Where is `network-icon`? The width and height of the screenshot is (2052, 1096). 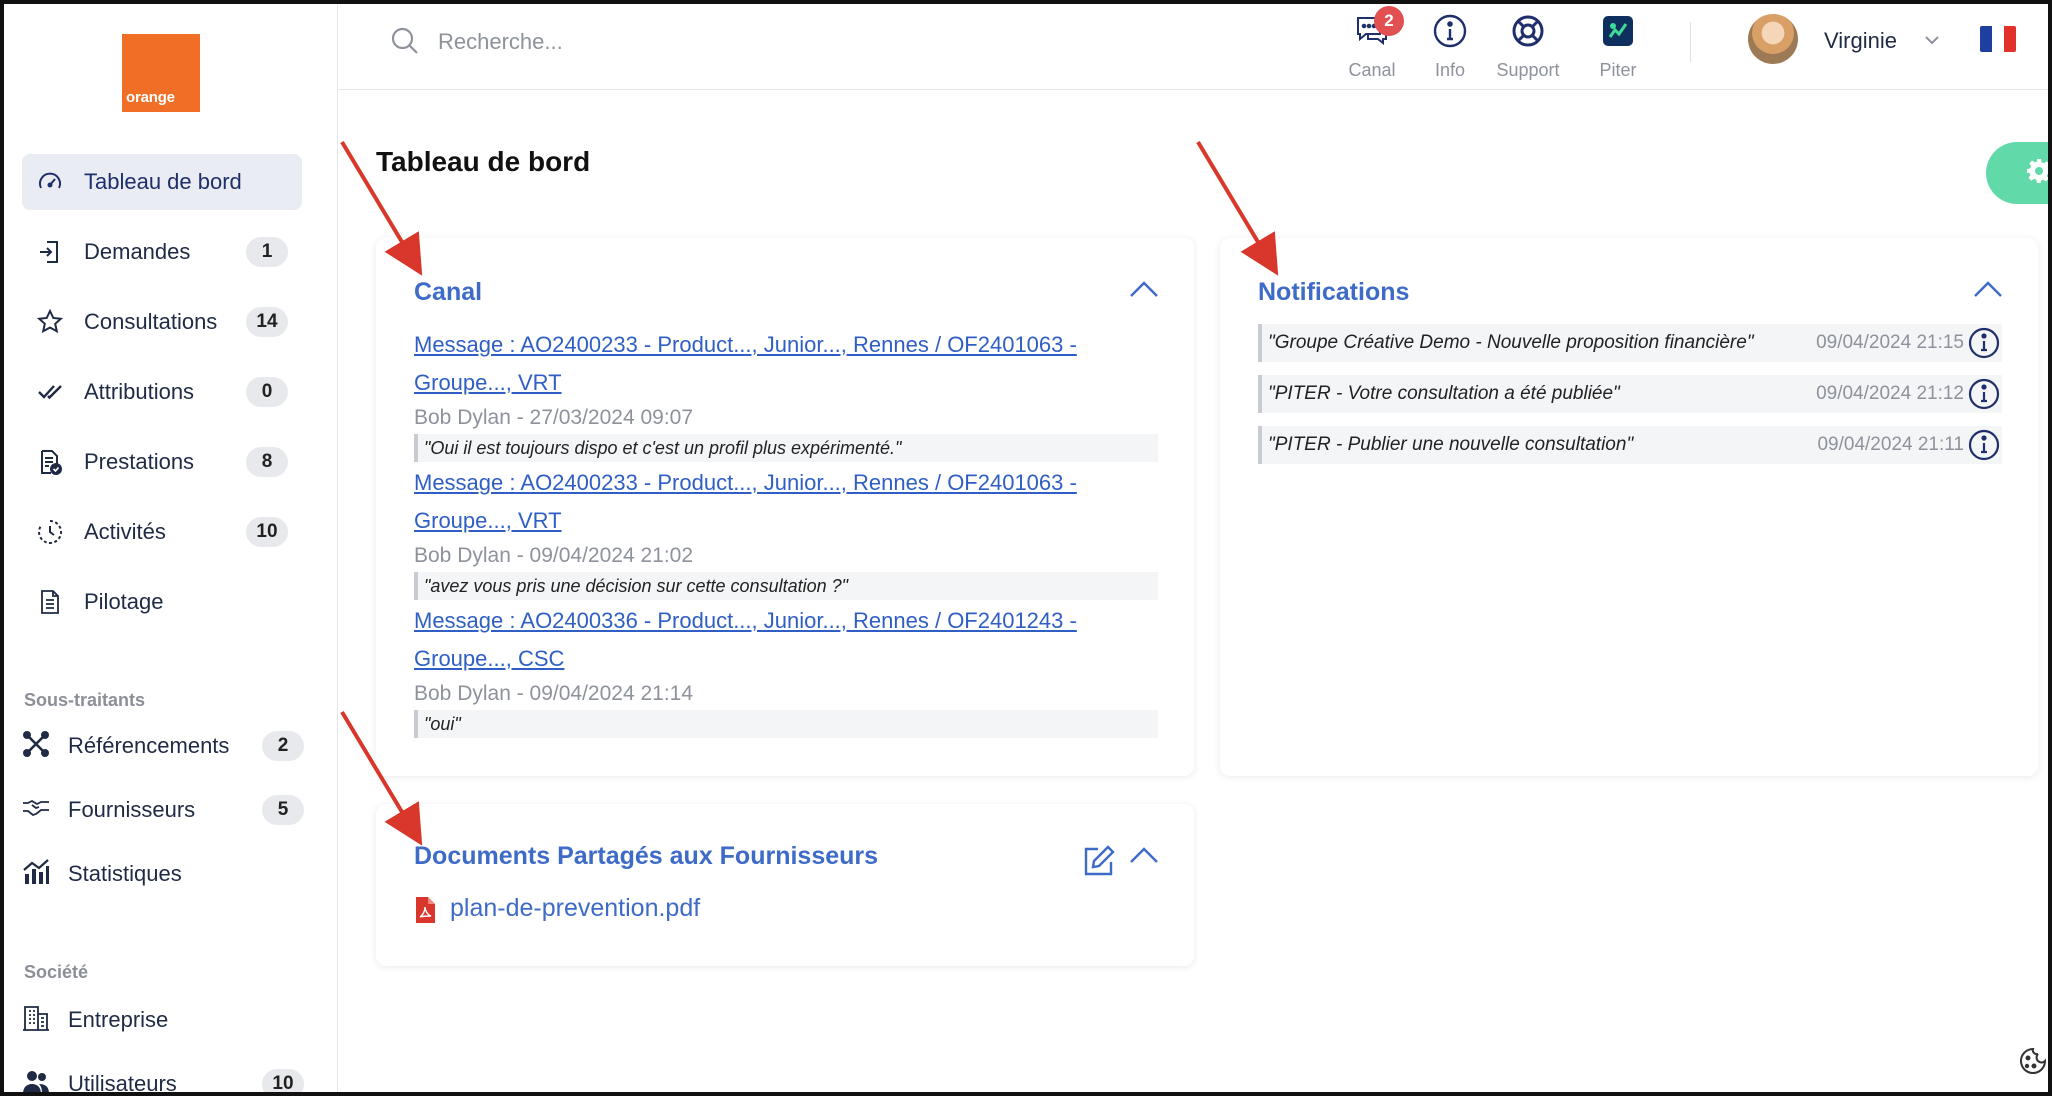 network-icon is located at coordinates (36, 746).